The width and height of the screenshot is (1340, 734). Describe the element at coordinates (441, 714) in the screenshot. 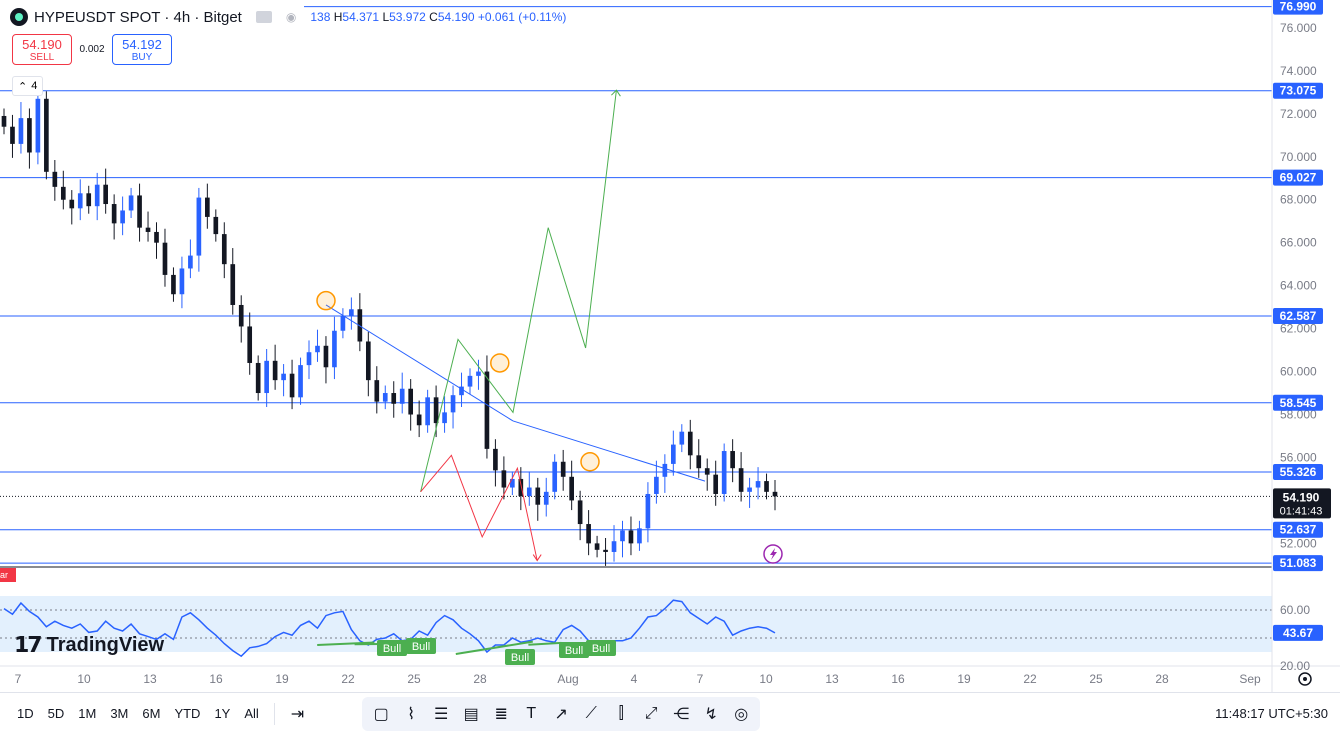

I see `fib-tool-icon: ☰` at that location.